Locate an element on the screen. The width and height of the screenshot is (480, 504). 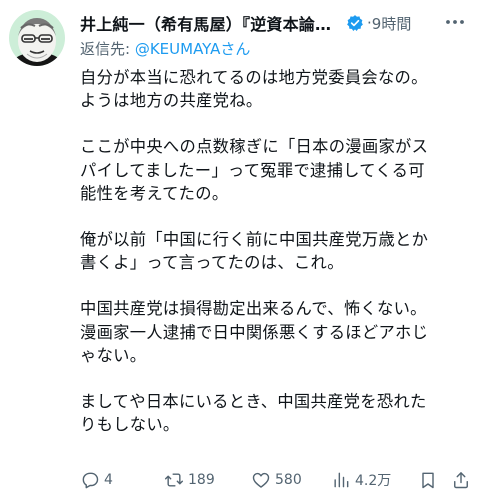
timestamp: 9時間 is located at coordinates (392, 23).